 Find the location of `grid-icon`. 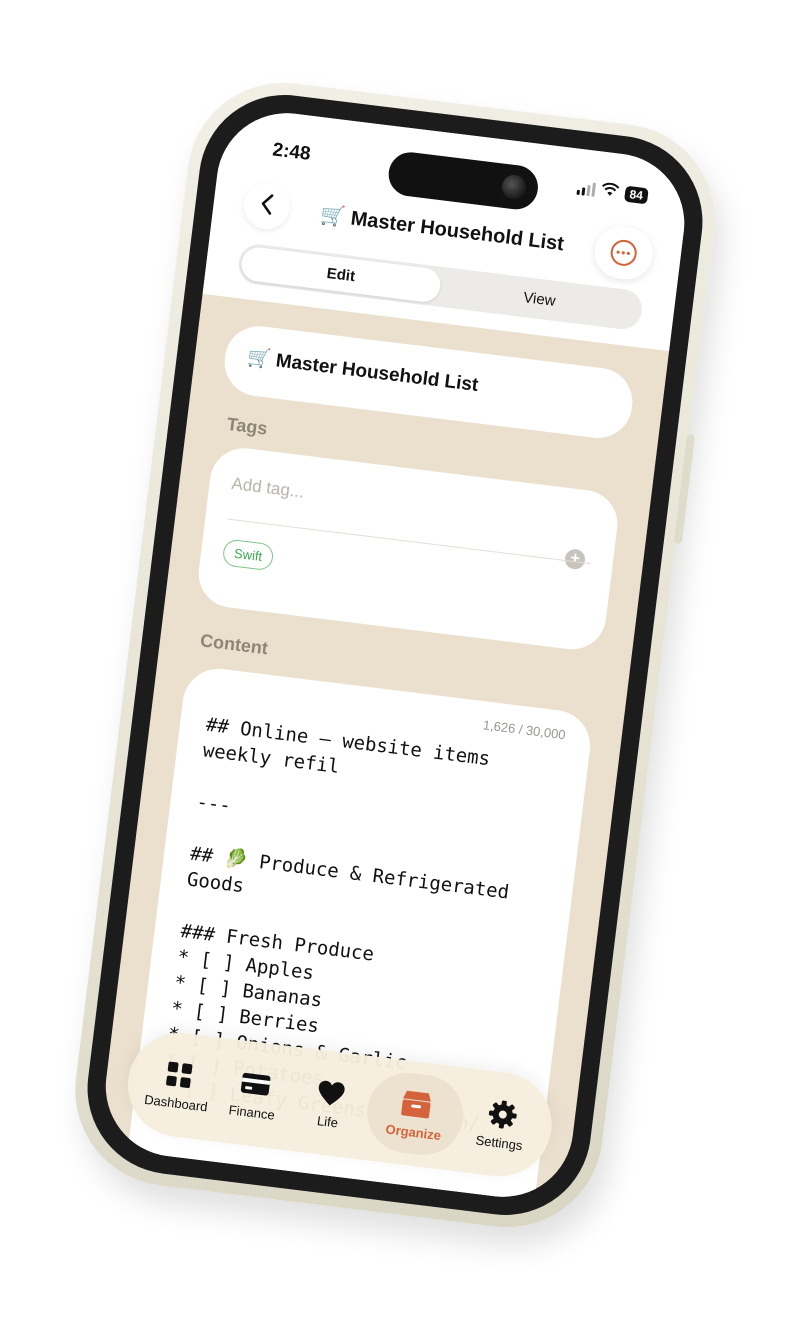

grid-icon is located at coordinates (179, 1074).